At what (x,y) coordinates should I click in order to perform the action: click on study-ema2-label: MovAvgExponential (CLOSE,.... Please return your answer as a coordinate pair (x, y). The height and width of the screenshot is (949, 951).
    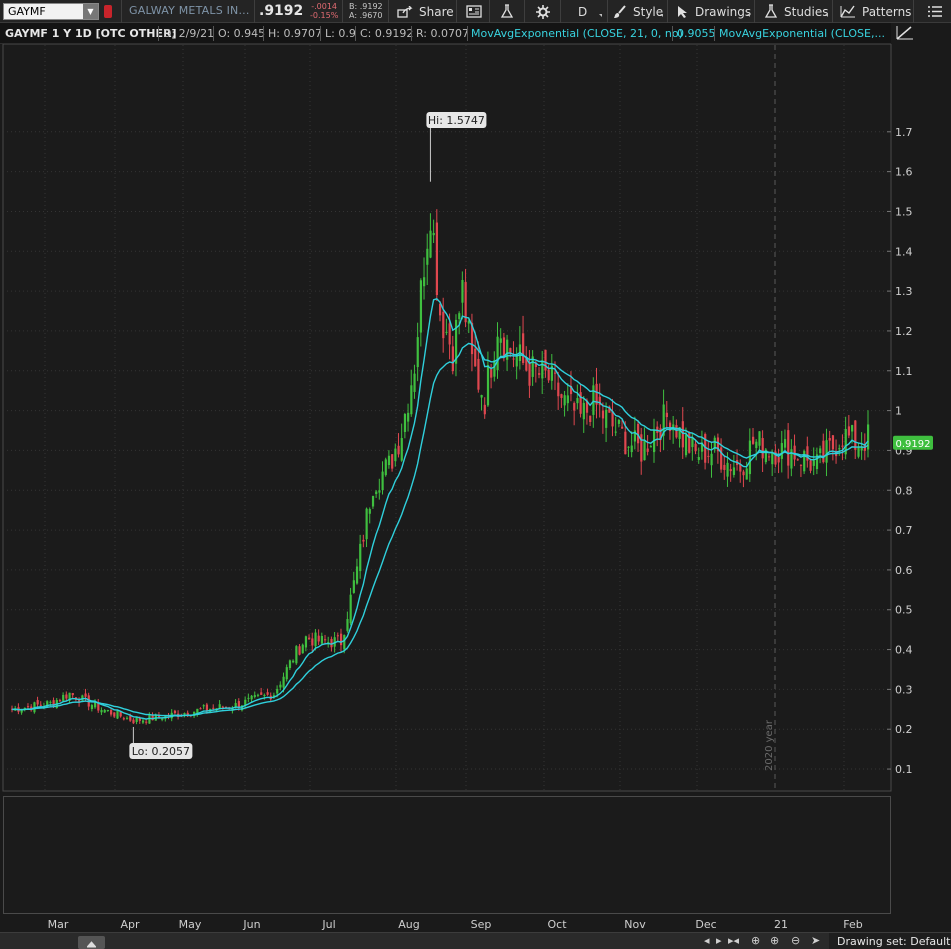
    Looking at the image, I should click on (802, 33).